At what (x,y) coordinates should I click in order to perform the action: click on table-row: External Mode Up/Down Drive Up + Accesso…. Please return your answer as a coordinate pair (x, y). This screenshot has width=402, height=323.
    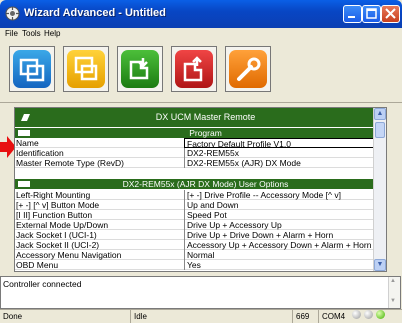
    Looking at the image, I should click on (195, 225).